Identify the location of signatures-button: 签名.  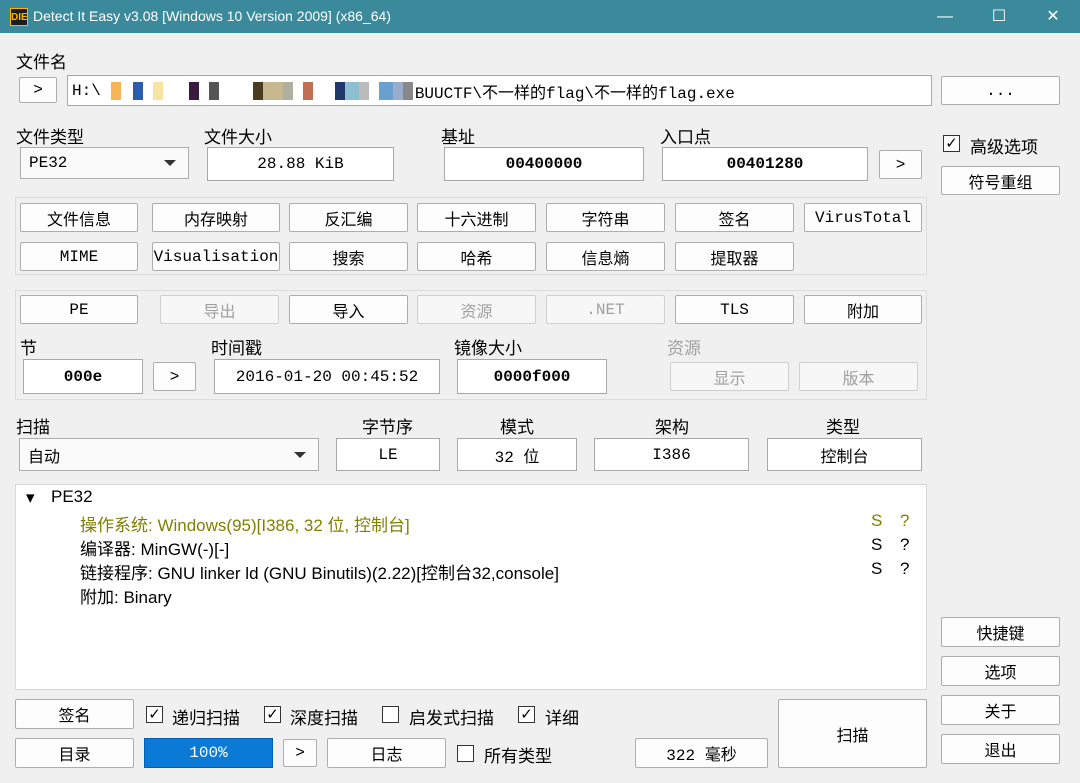
(74, 714).